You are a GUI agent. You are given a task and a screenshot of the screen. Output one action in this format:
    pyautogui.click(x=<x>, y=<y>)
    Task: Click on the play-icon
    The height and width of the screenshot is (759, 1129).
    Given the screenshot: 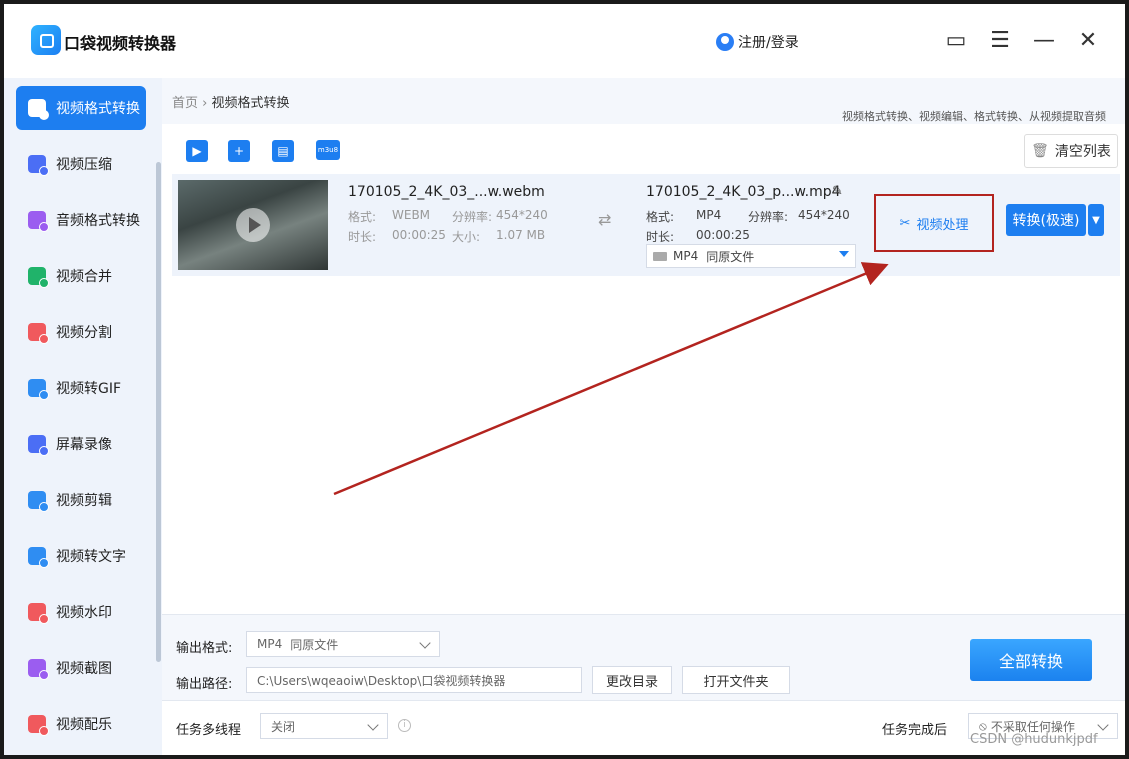 What is the action you would take?
    pyautogui.click(x=253, y=225)
    